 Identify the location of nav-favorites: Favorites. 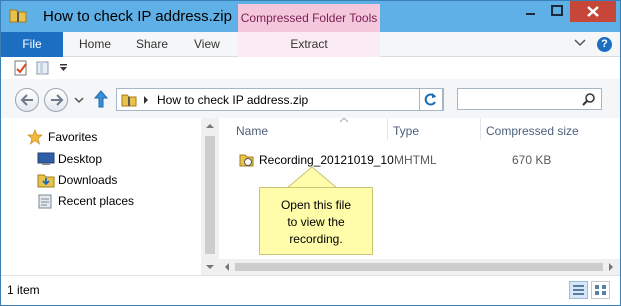
(95, 137).